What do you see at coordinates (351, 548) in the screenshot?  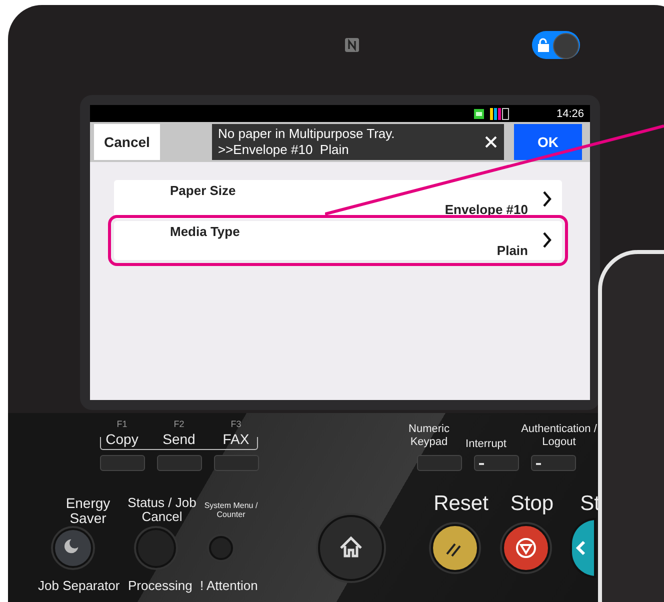 I see `home-button` at bounding box center [351, 548].